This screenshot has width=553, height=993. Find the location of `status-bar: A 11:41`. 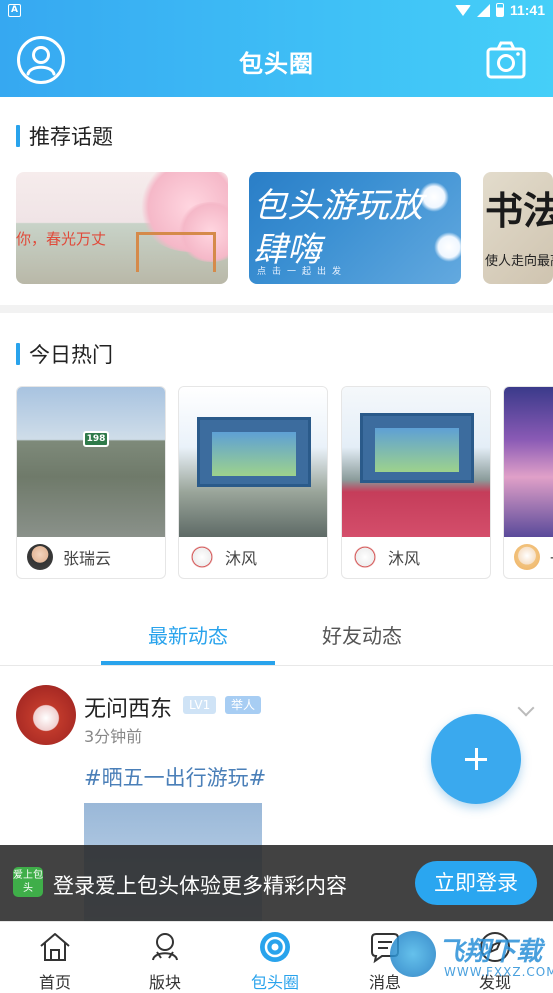

status-bar: A 11:41 is located at coordinates (276, 12).